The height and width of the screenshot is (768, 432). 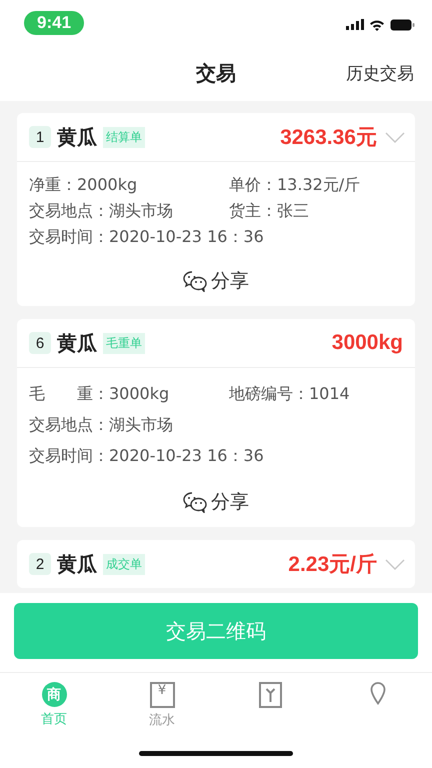 What do you see at coordinates (216, 73) in the screenshot?
I see `page-title: 交易` at bounding box center [216, 73].